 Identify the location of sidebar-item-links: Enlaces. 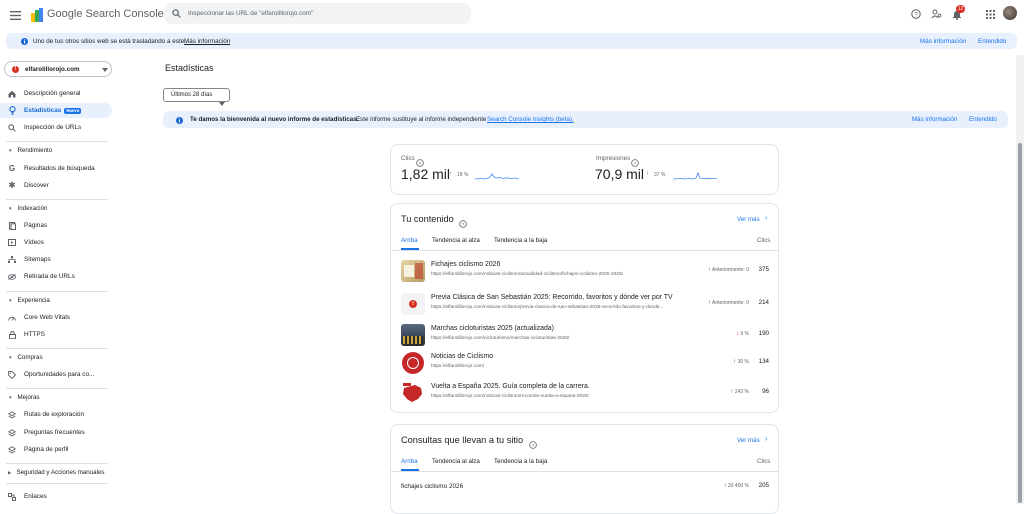
(56, 496).